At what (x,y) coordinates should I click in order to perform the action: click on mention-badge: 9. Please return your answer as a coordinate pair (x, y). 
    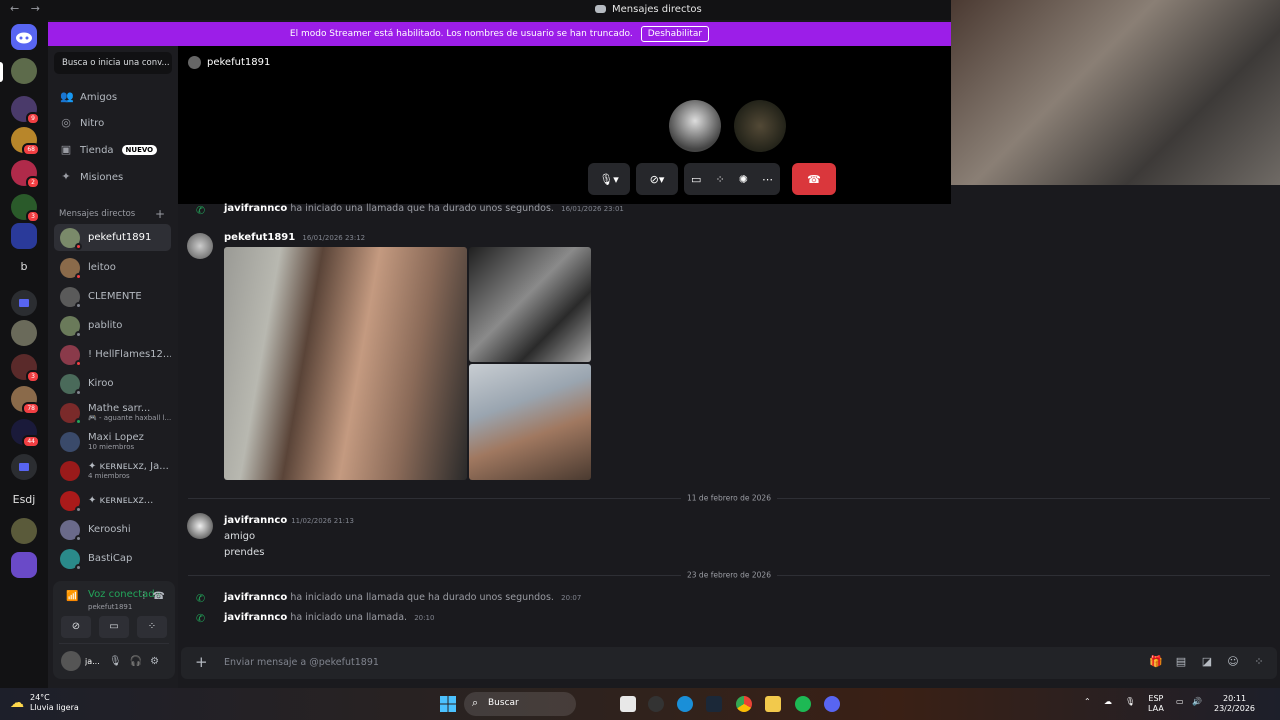
    Looking at the image, I should click on (33, 118).